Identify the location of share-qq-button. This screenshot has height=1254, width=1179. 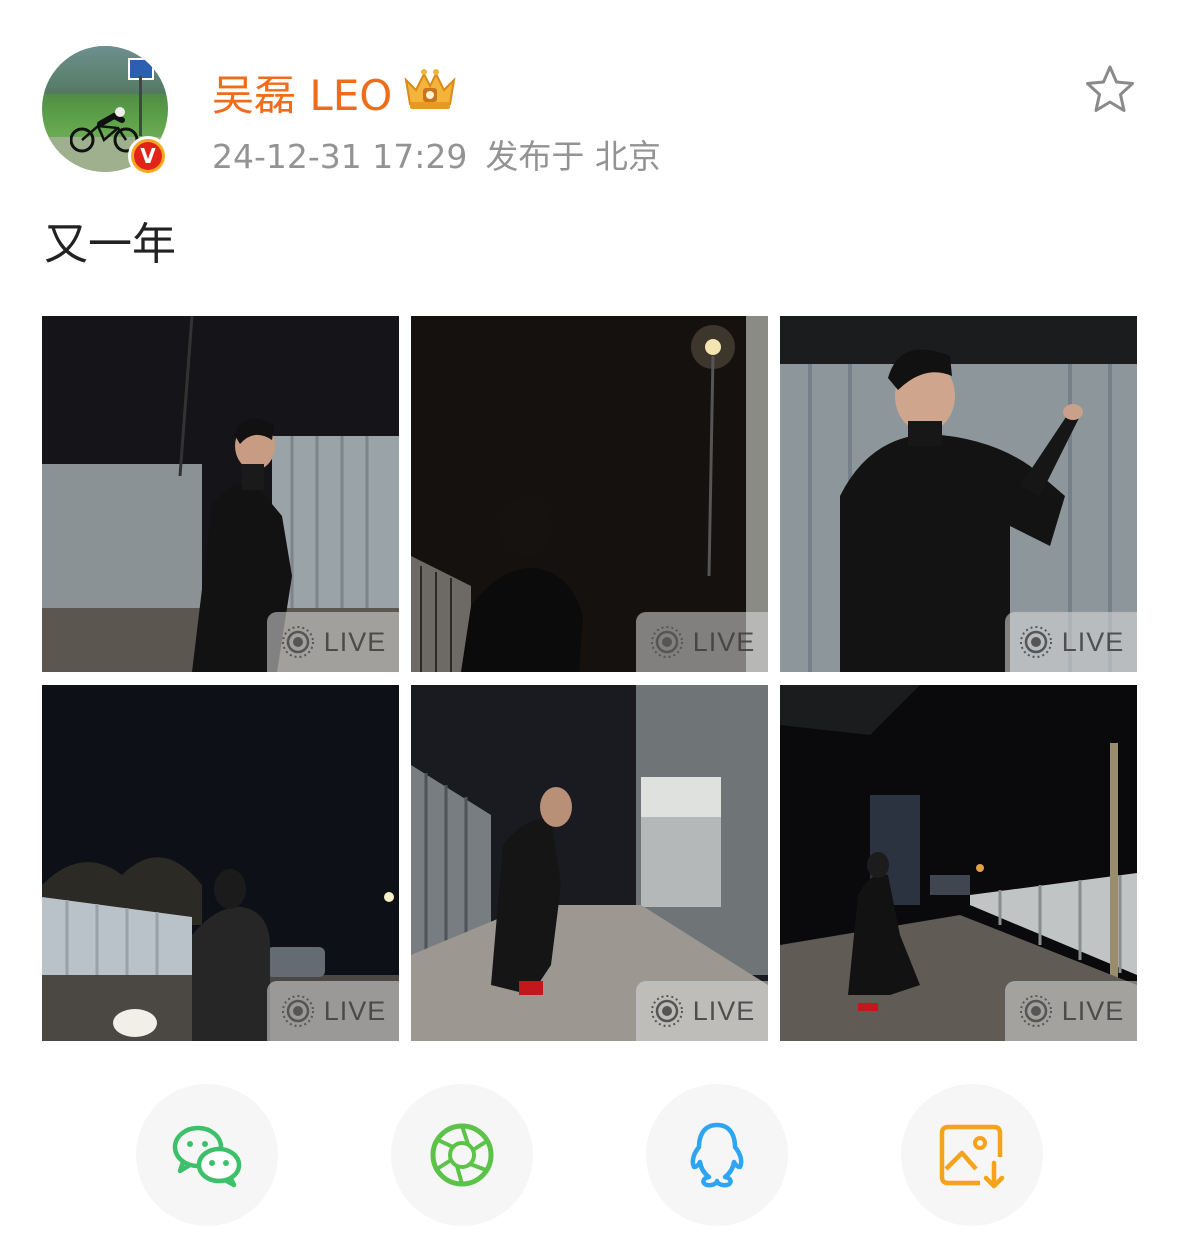
(717, 1155).